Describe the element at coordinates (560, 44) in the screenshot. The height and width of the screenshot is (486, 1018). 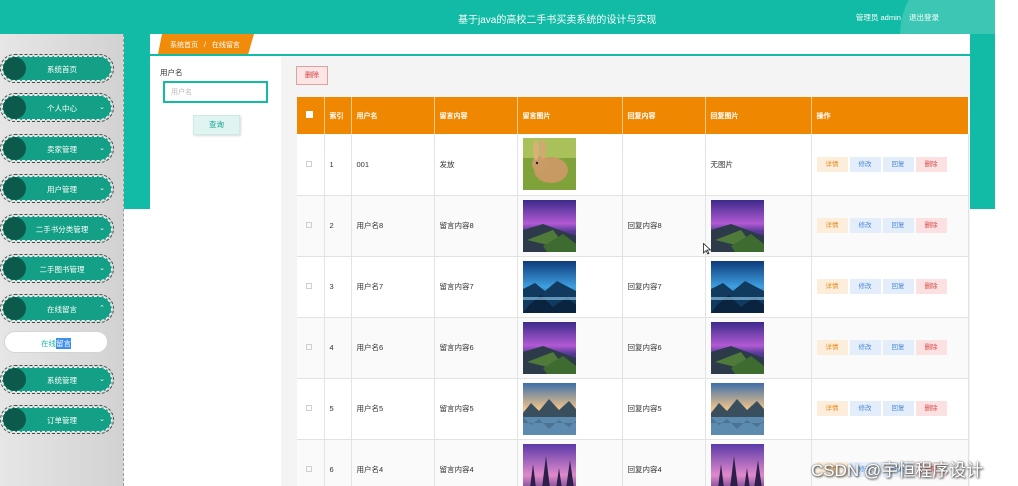
I see `breadcrumb-bar: 系统首页 / 在线留言` at that location.